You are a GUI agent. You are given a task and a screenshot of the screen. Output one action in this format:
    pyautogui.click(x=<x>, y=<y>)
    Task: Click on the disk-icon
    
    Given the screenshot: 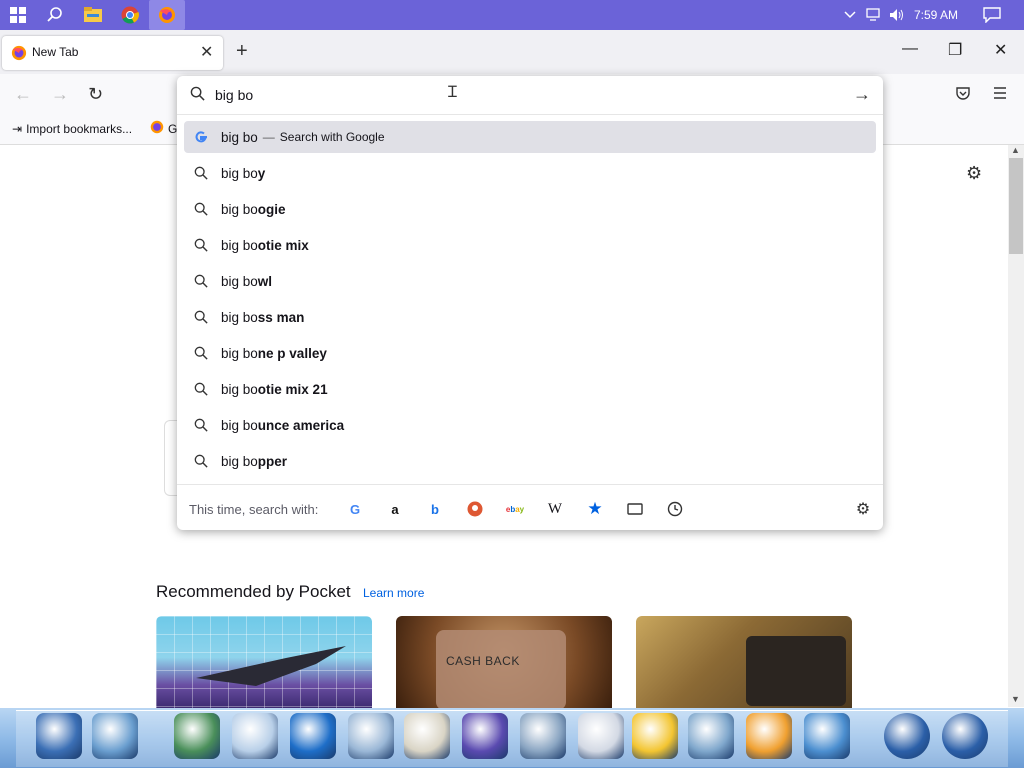 What is the action you would take?
    pyautogui.click(x=543, y=736)
    